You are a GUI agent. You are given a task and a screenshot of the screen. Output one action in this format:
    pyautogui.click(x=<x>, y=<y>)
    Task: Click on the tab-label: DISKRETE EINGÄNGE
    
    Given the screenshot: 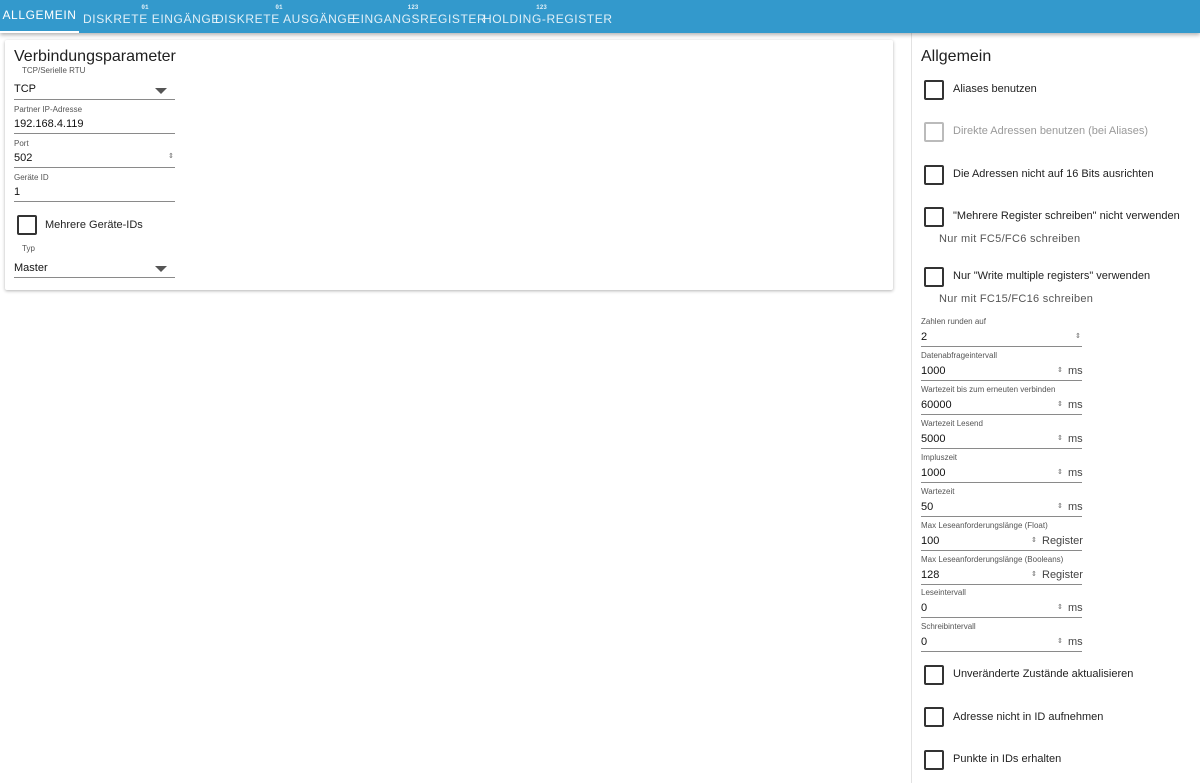 What is the action you would take?
    pyautogui.click(x=151, y=19)
    